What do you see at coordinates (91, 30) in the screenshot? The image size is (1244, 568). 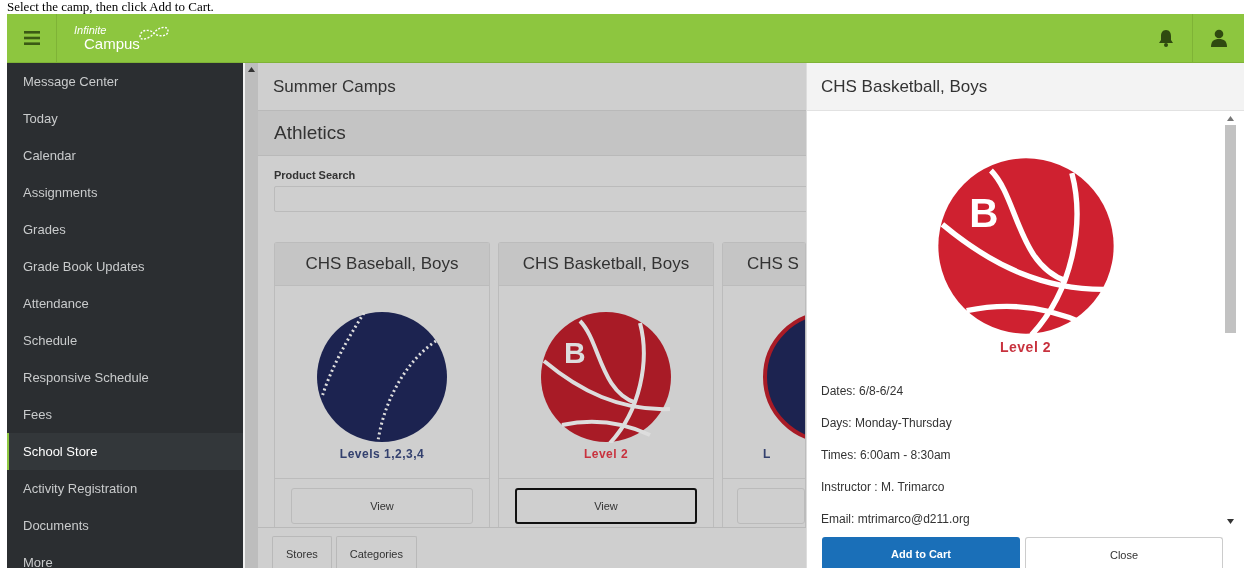 I see `logo-text: Infinite` at bounding box center [91, 30].